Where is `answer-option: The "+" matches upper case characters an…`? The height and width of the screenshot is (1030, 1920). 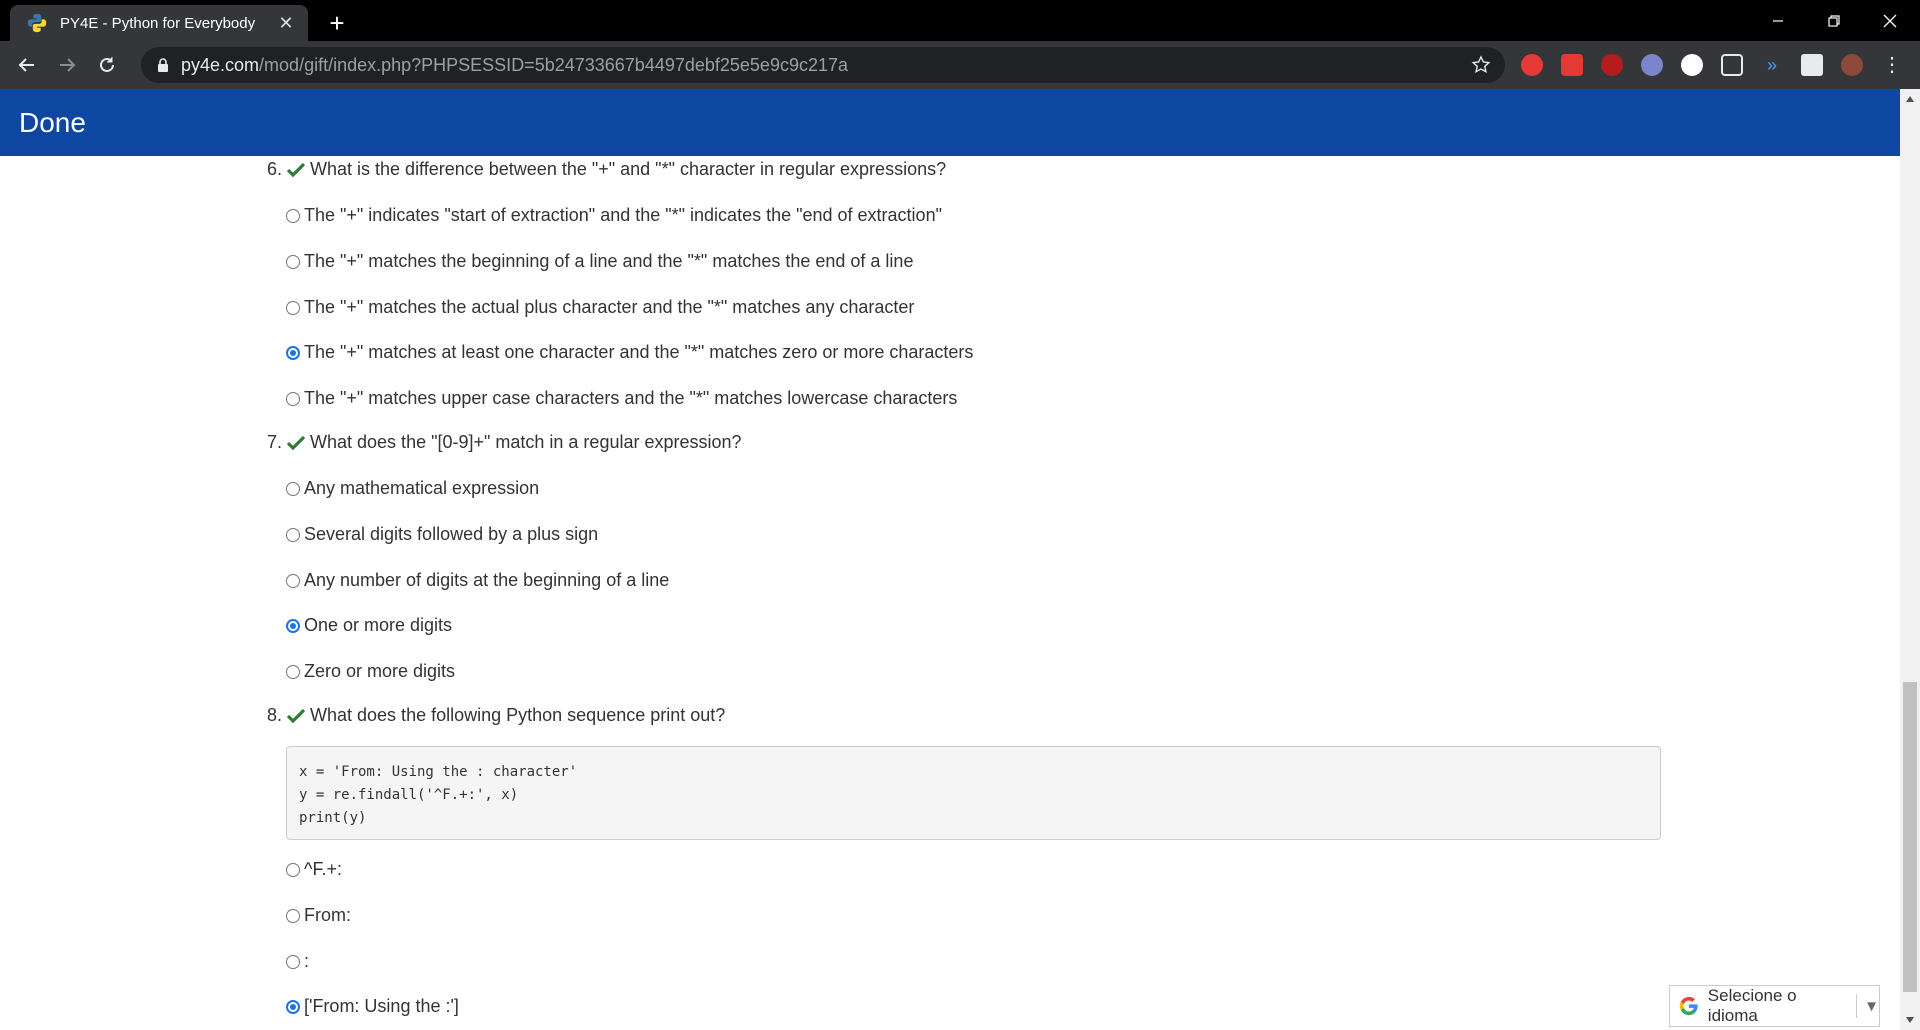 answer-option: The "+" matches upper case characters an… is located at coordinates (621, 398).